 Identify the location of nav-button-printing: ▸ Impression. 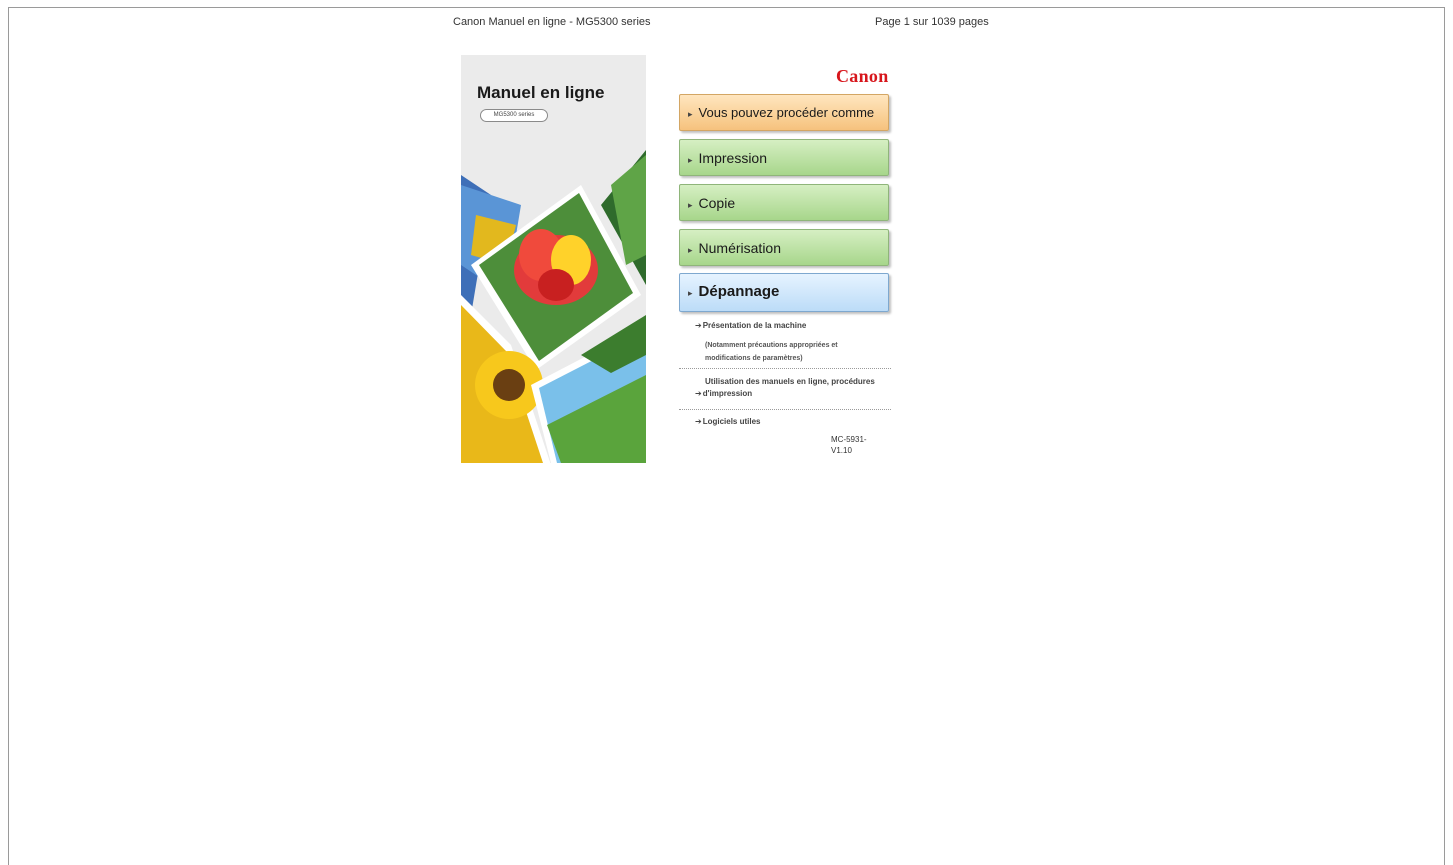
(784, 157).